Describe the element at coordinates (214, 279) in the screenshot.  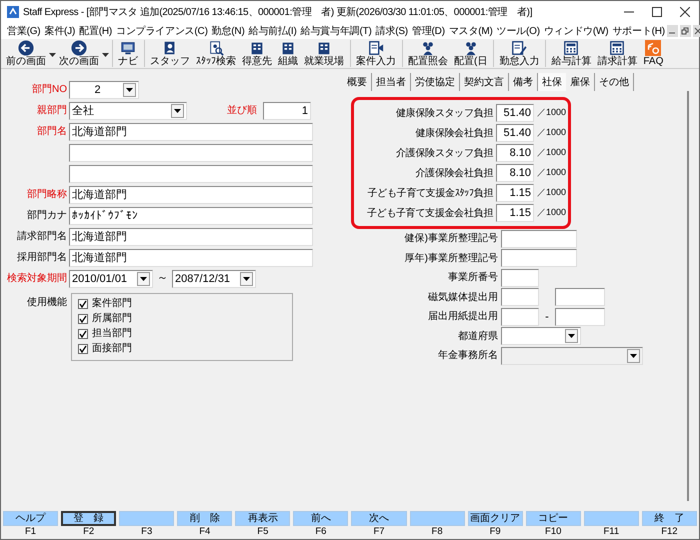
I see `date-field: 2087/12/31` at that location.